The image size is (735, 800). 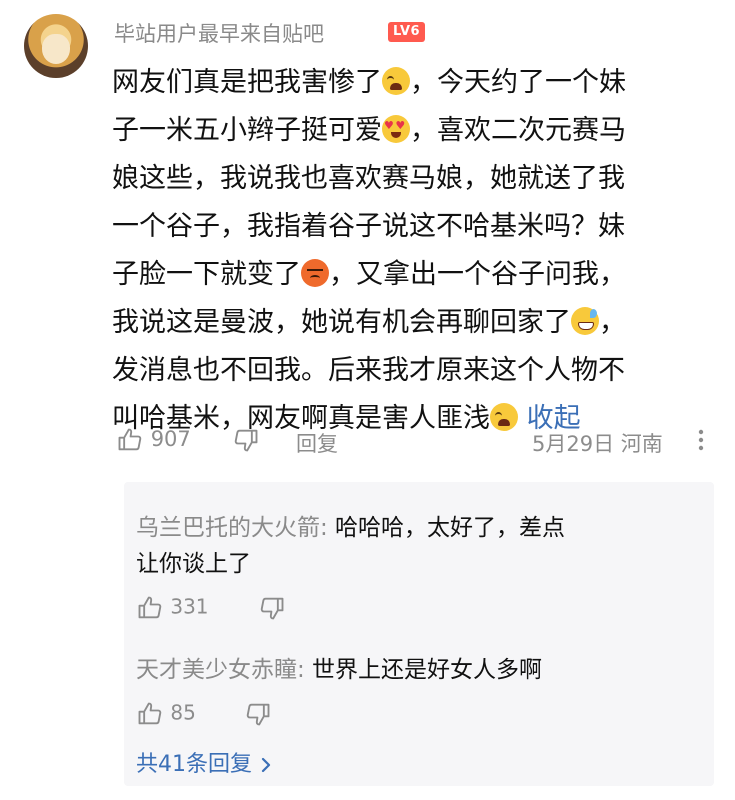 What do you see at coordinates (193, 564) in the screenshot?
I see `reply-1-continuation: 让你谈上了` at bounding box center [193, 564].